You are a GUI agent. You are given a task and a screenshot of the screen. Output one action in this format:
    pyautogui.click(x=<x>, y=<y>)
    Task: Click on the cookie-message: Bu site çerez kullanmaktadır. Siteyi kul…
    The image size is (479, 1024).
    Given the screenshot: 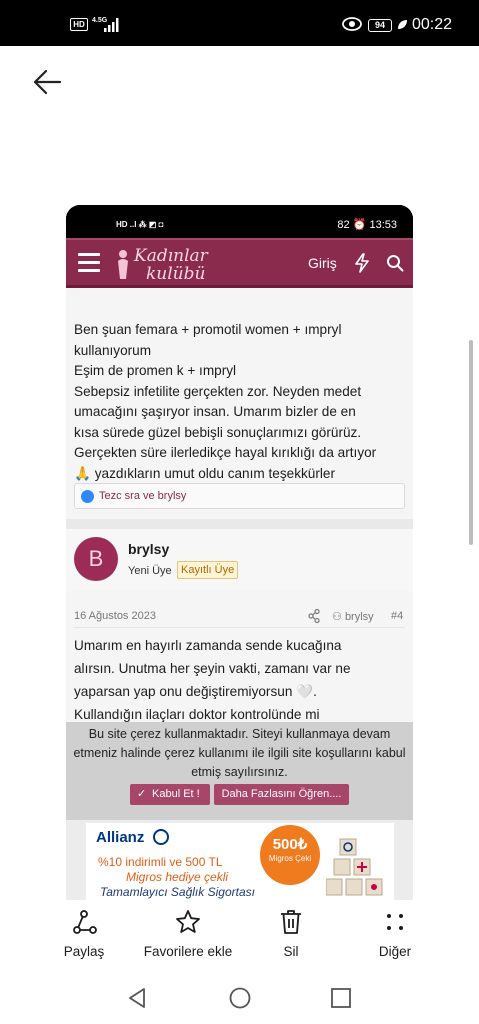 What is the action you would take?
    pyautogui.click(x=239, y=753)
    